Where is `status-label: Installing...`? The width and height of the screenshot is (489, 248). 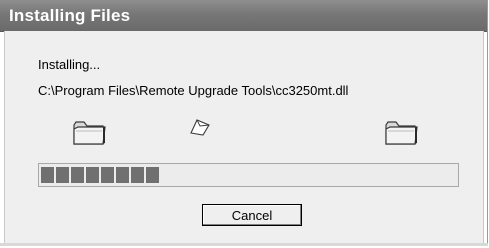 status-label: Installing... is located at coordinates (69, 64).